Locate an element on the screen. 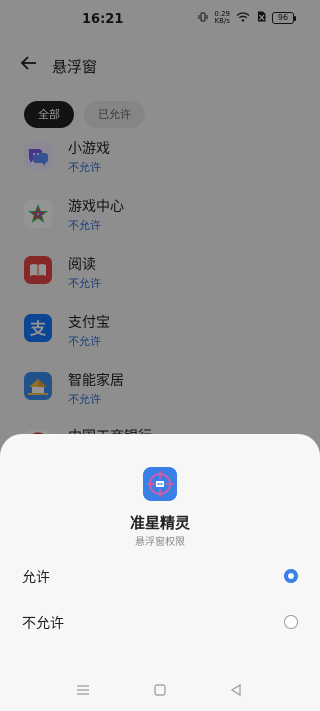 The width and height of the screenshot is (320, 711). option-allow: 允许 is located at coordinates (160, 576).